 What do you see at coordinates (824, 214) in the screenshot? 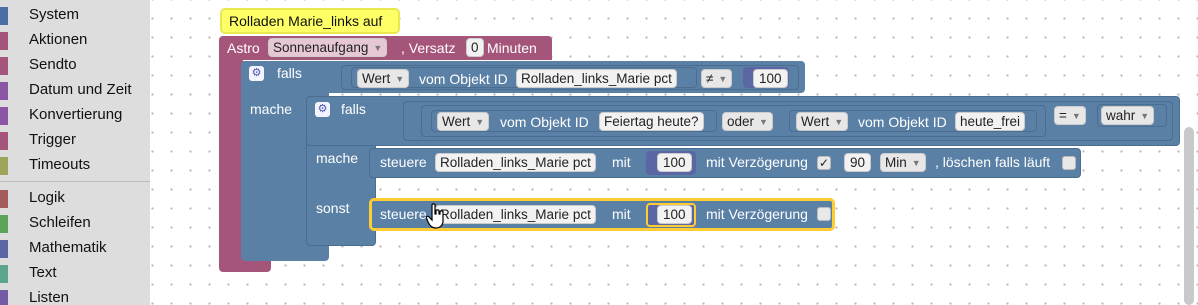
I see `delay-checkbox` at bounding box center [824, 214].